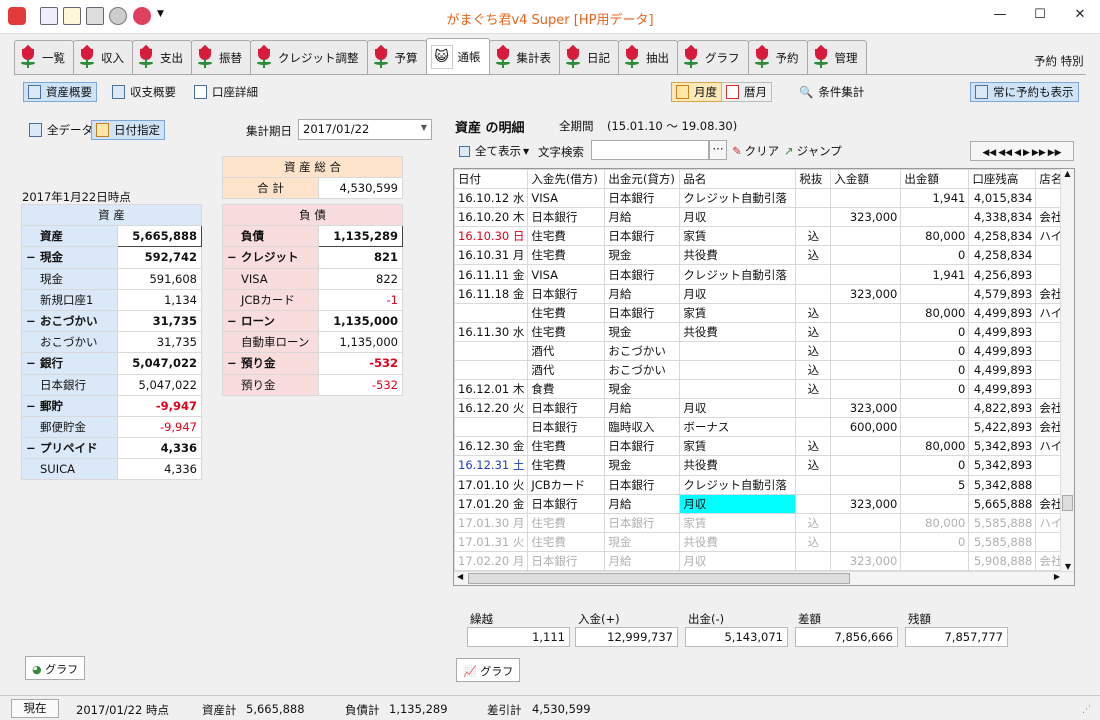  Describe the element at coordinates (491, 198) in the screenshot. I see `cell-date: 16.10.12 水` at that location.